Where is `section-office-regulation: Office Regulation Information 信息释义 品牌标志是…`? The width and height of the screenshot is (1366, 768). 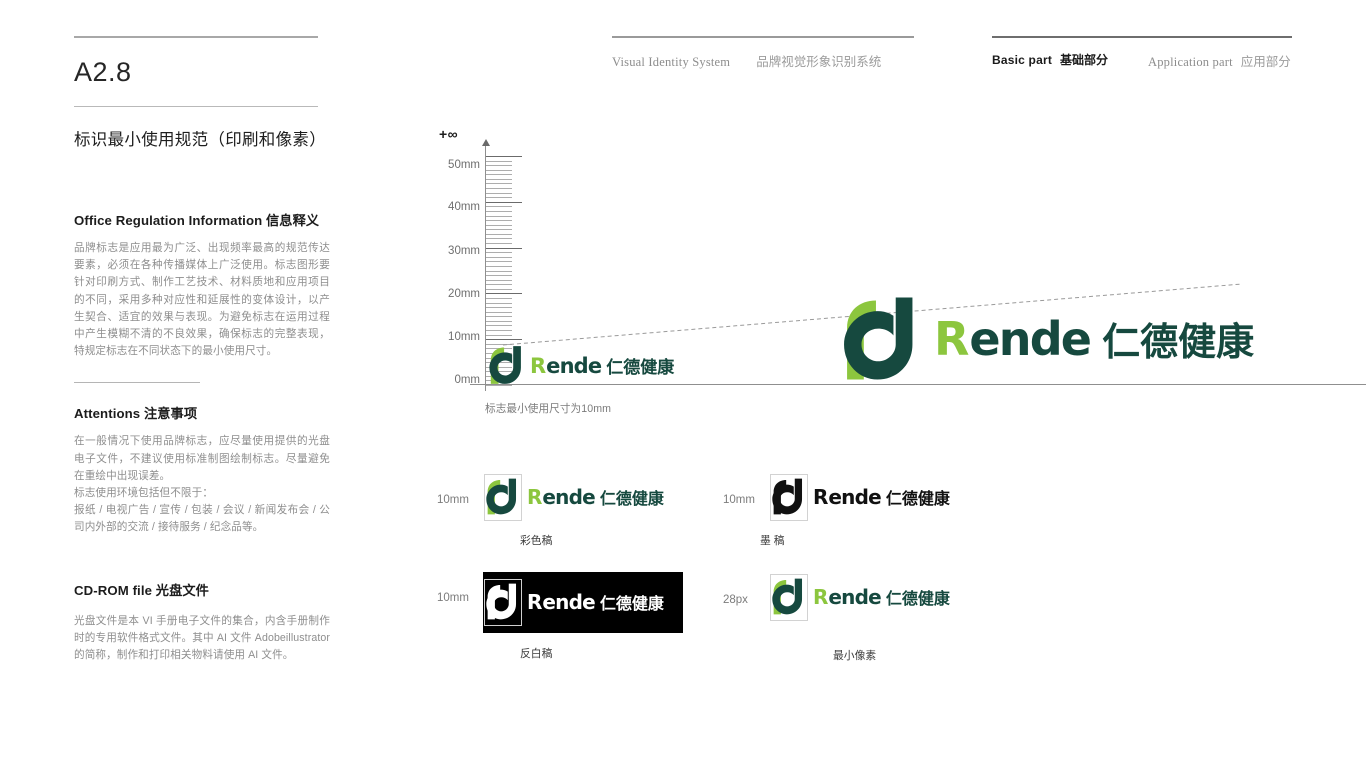 section-office-regulation: Office Regulation Information 信息释义 品牌标志是… is located at coordinates (202, 285).